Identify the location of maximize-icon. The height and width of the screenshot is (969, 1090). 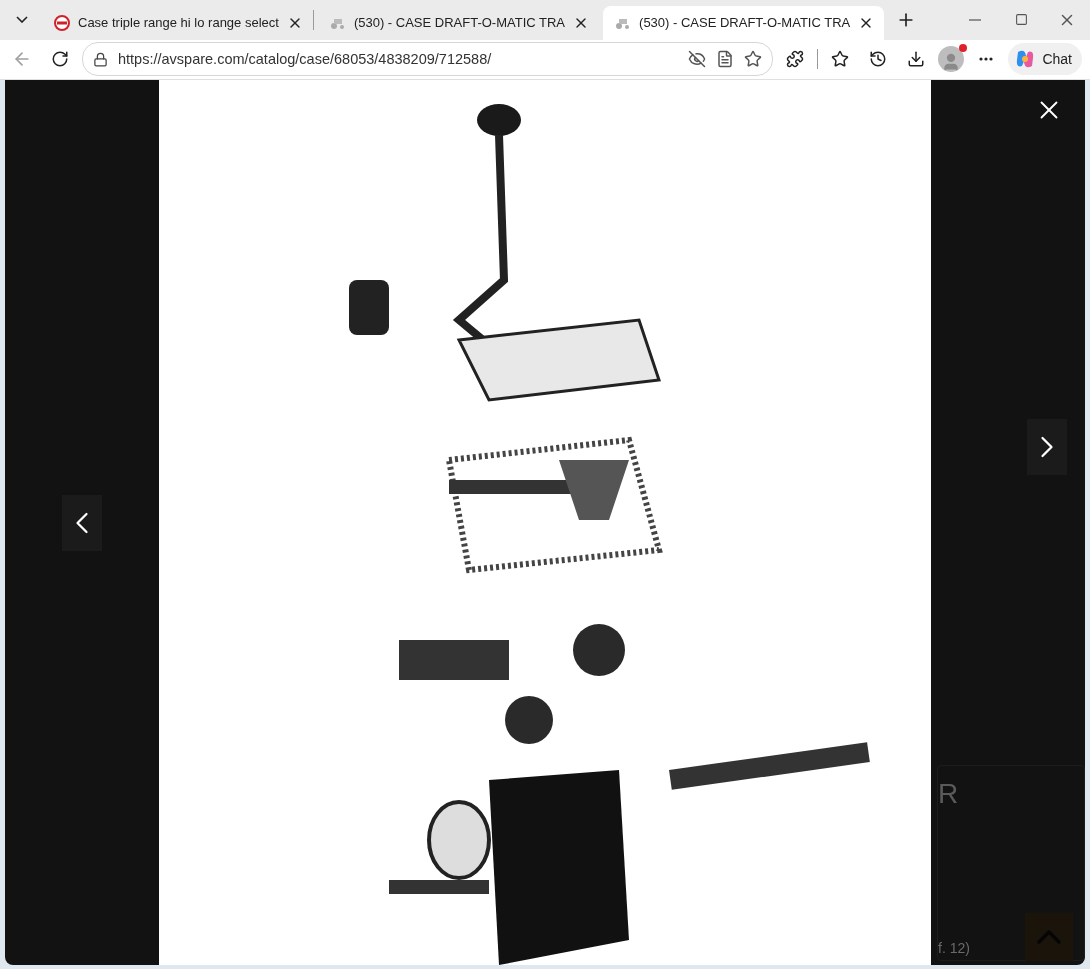
(1021, 20).